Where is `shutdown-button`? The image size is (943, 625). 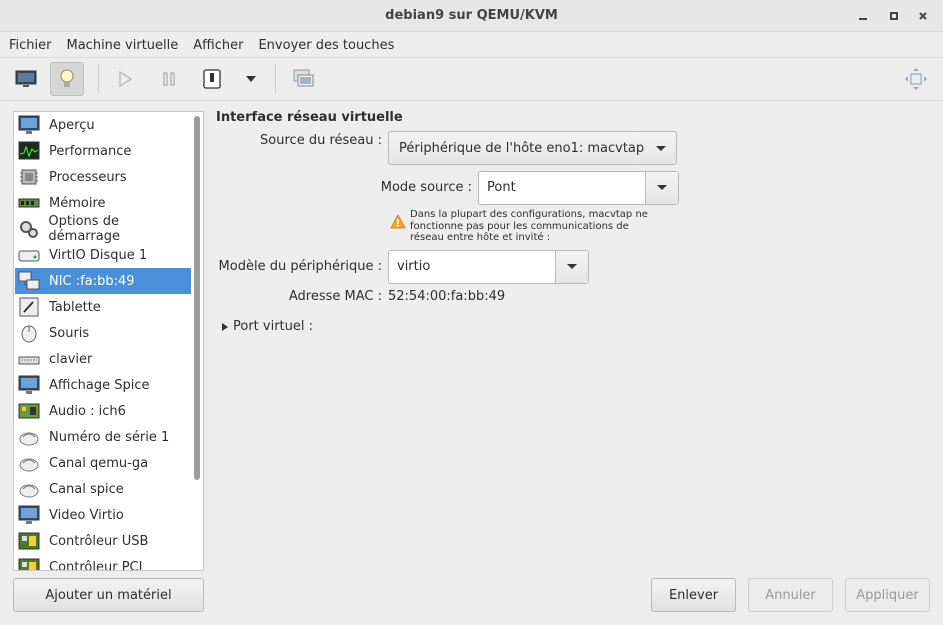
shutdown-button is located at coordinates (212, 79).